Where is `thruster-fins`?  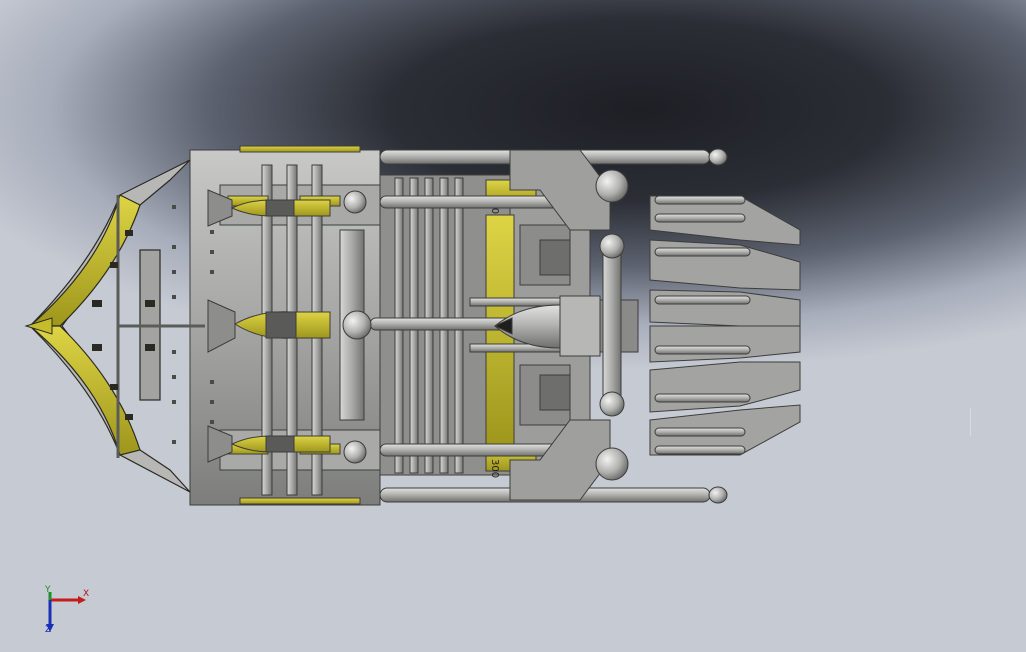
thruster-fins is located at coordinates (725, 325).